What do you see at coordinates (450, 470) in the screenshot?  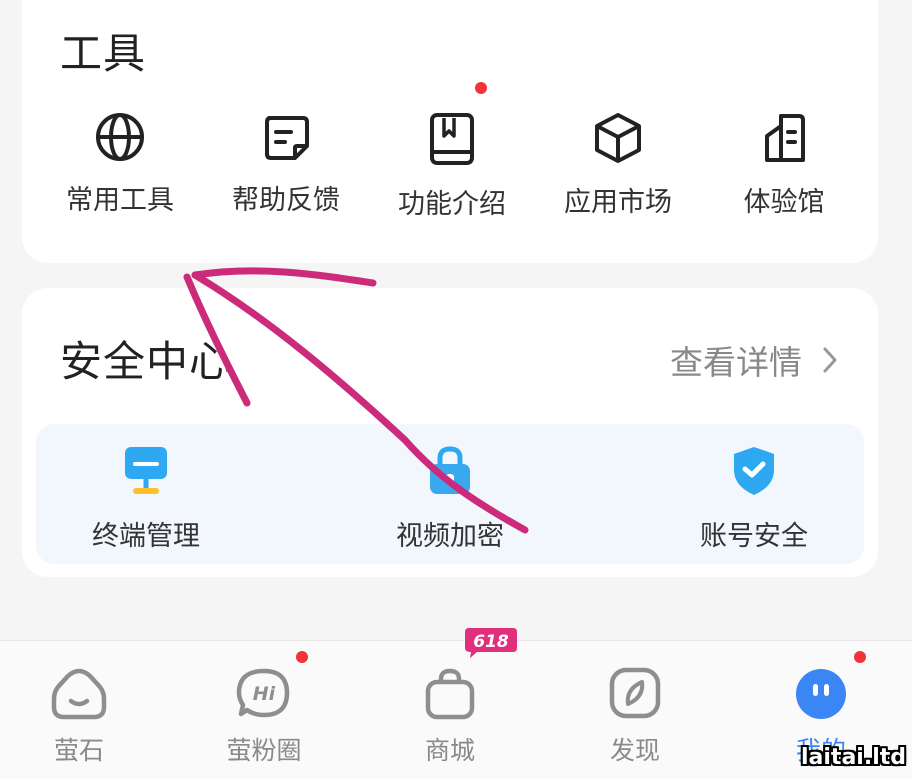 I see `lock-bag-icon` at bounding box center [450, 470].